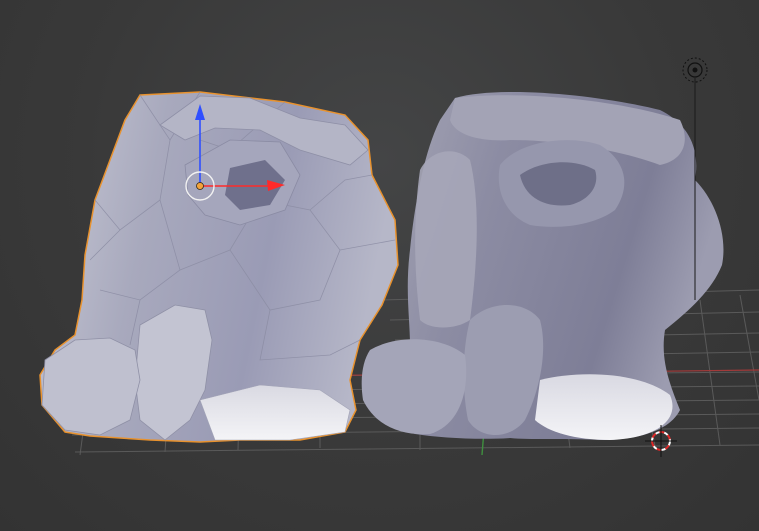 The image size is (759, 531). I want to click on object-origin-pivot, so click(200, 186).